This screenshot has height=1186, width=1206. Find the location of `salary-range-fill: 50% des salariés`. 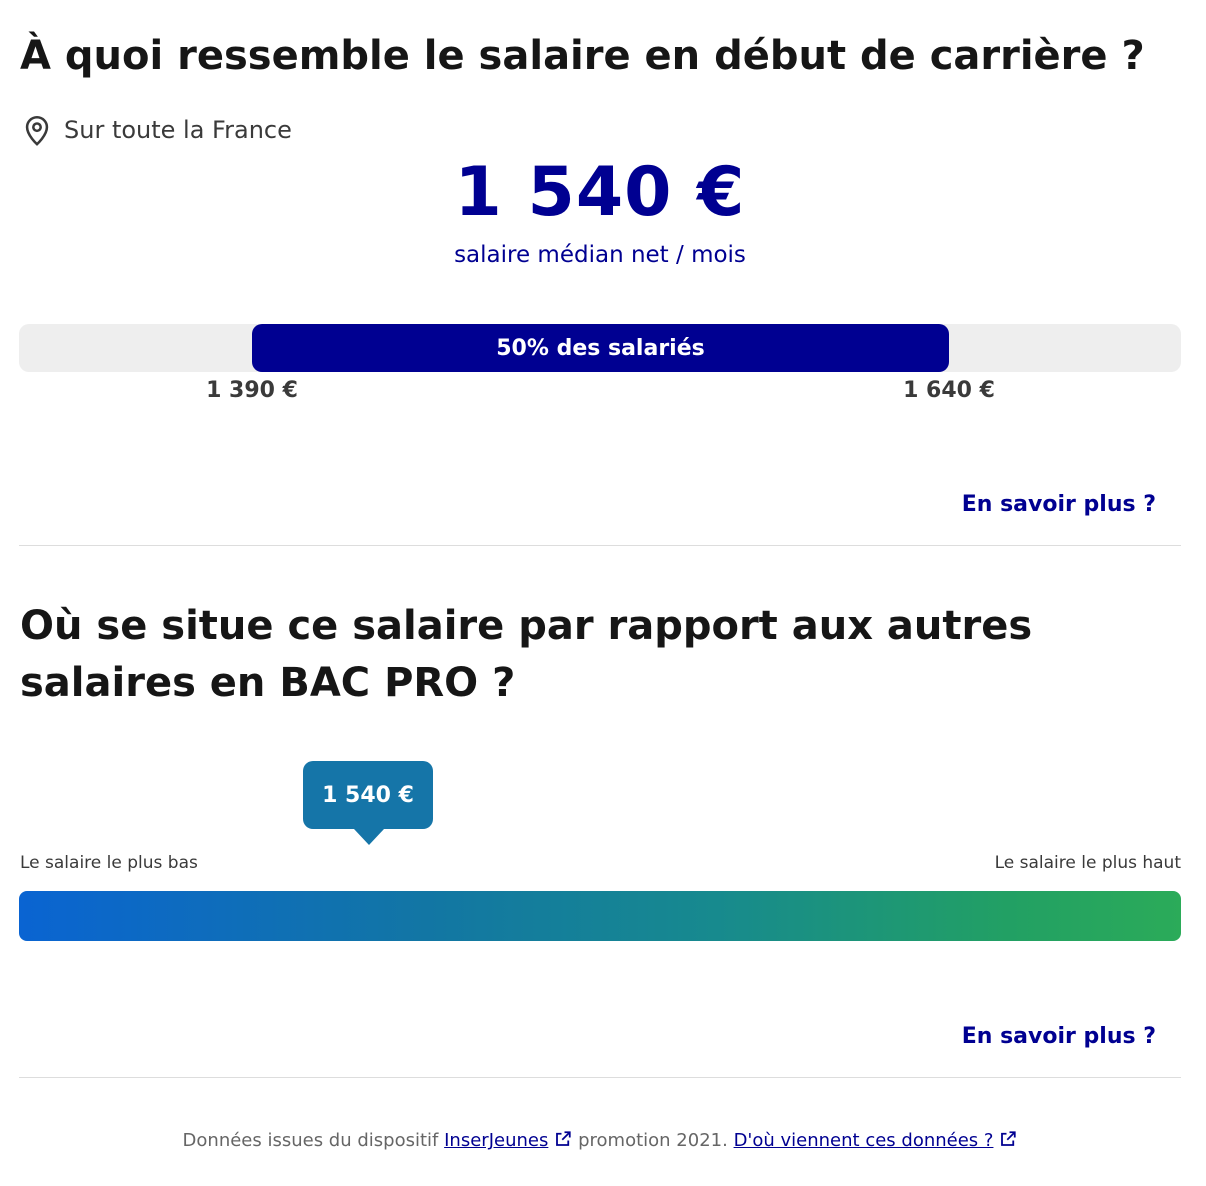

salary-range-fill: 50% des salariés is located at coordinates (600, 348).